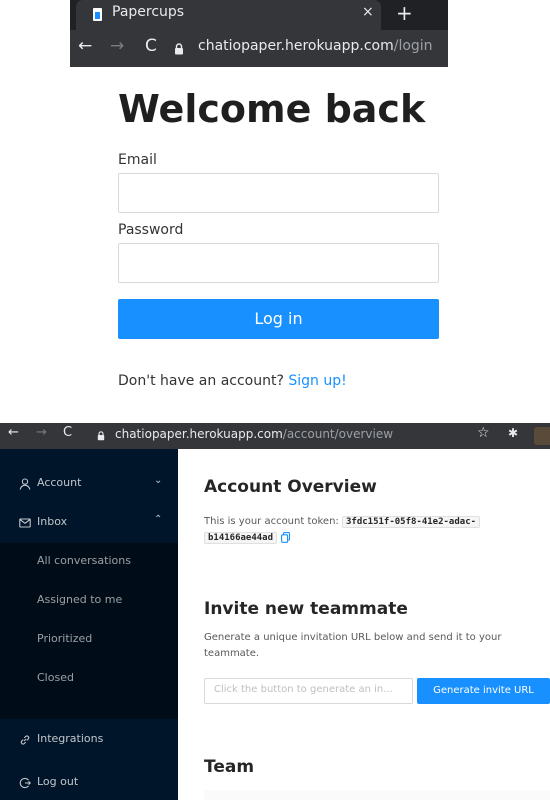  I want to click on extensions-puzzle-icon: ✱, so click(513, 433).